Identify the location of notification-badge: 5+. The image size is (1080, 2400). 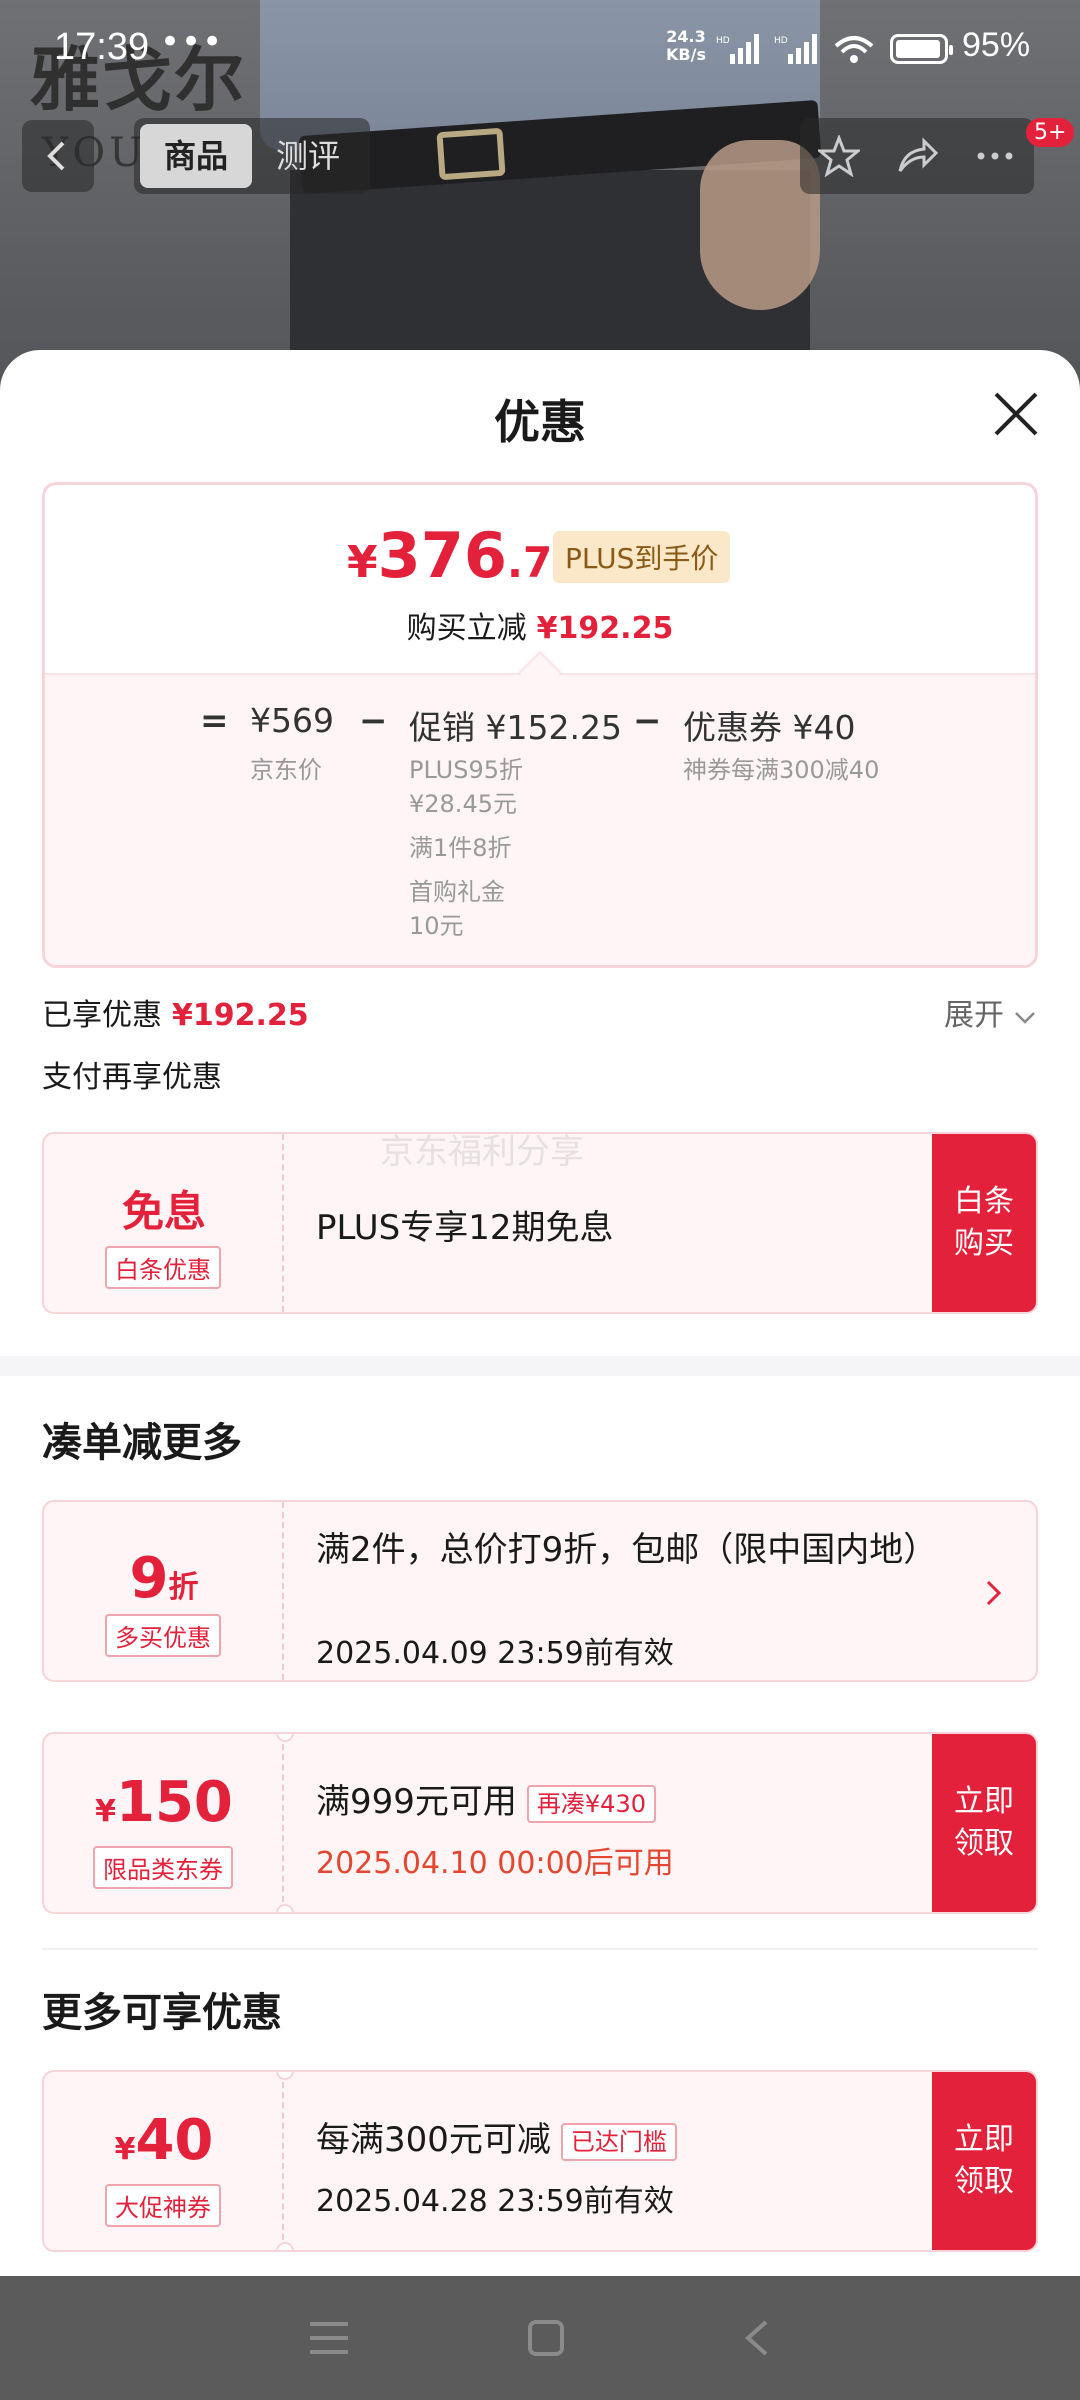
(1050, 132).